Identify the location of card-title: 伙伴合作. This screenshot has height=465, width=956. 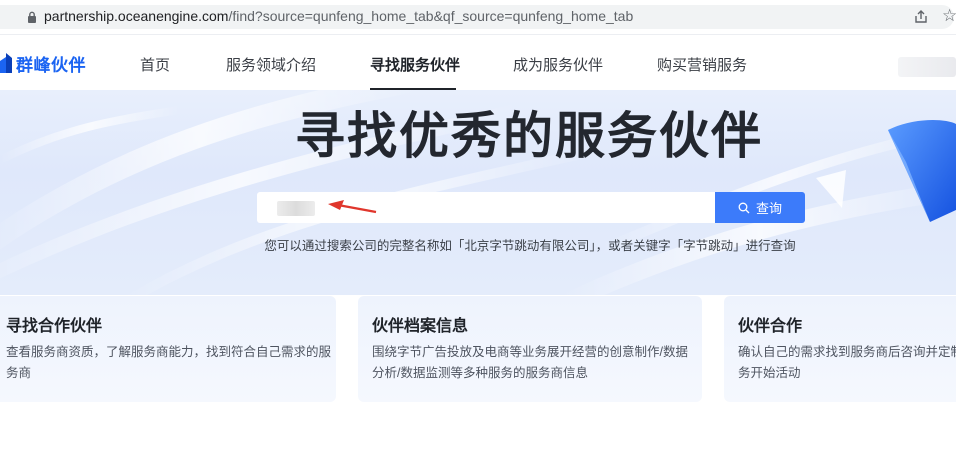
(770, 326).